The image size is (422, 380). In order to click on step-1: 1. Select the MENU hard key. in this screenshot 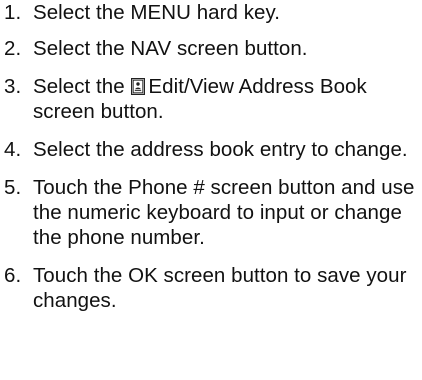, I will do `click(211, 12)`.